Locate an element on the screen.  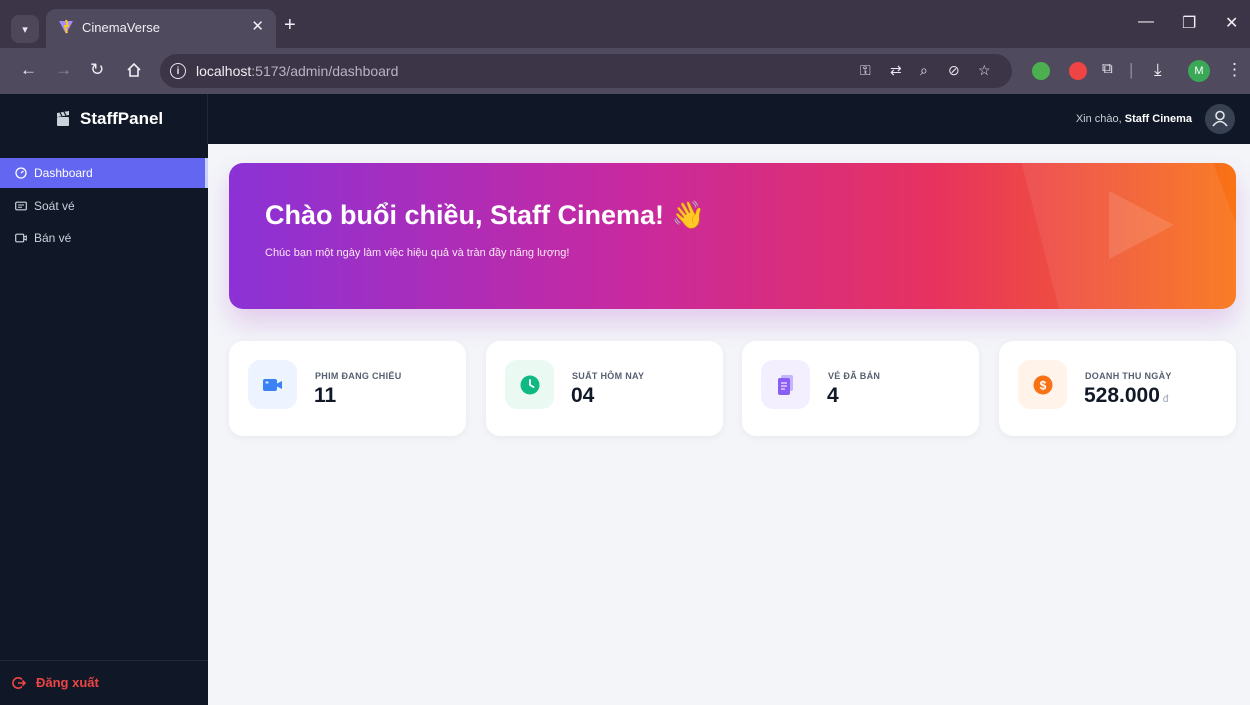
sidebar-item-label: Dashboard is located at coordinates (63, 173).